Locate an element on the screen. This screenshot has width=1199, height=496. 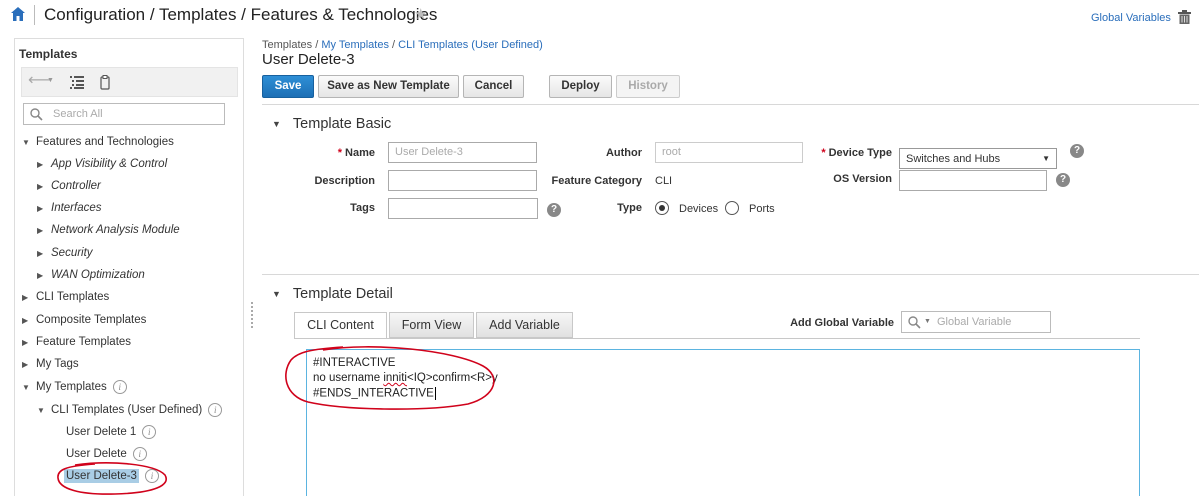
tree-item-network-analysis-module: ▶ Network Analysis Module is located at coordinates (108, 233).